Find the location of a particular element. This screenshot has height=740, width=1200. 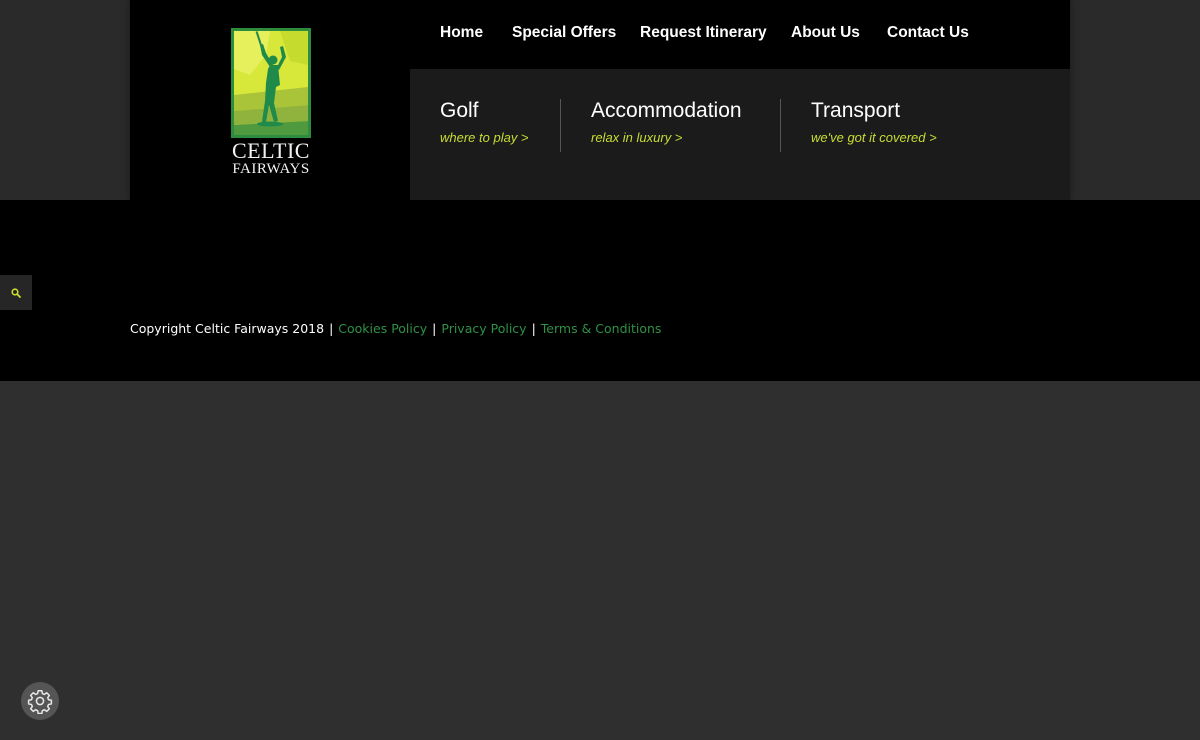

category-accommodation-subtitle: relax in luxury > is located at coordinates (666, 137).